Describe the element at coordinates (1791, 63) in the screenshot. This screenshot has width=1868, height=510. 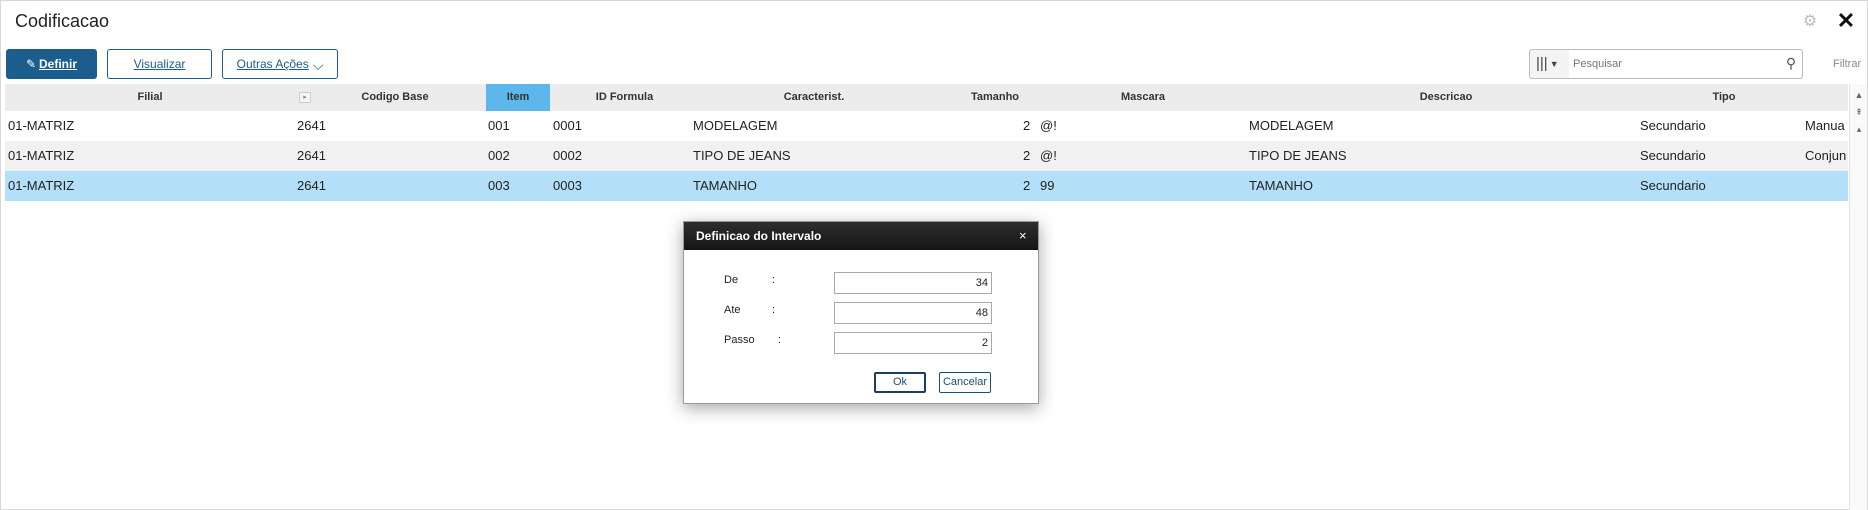
I see `search-icon: ⚲` at that location.